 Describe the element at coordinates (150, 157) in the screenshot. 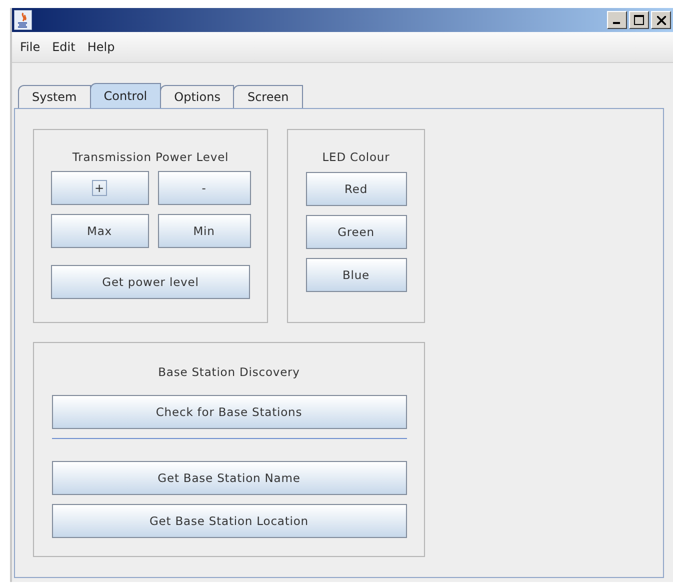

I see `panel-title: Transmission Power Level` at that location.